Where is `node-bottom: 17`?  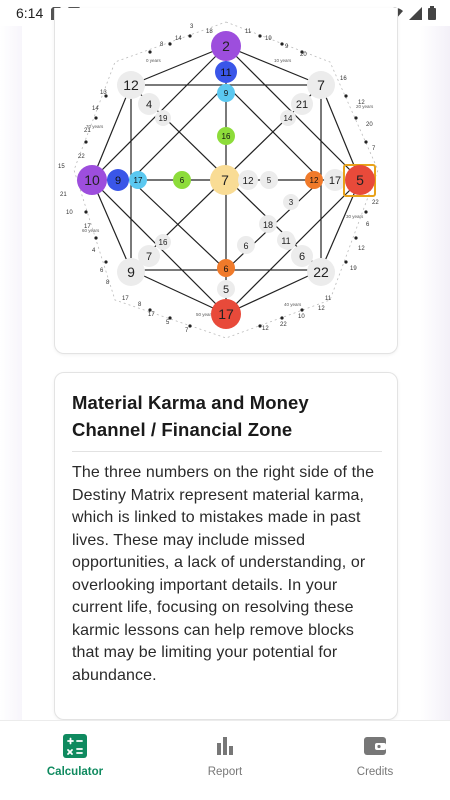 node-bottom: 17 is located at coordinates (226, 314).